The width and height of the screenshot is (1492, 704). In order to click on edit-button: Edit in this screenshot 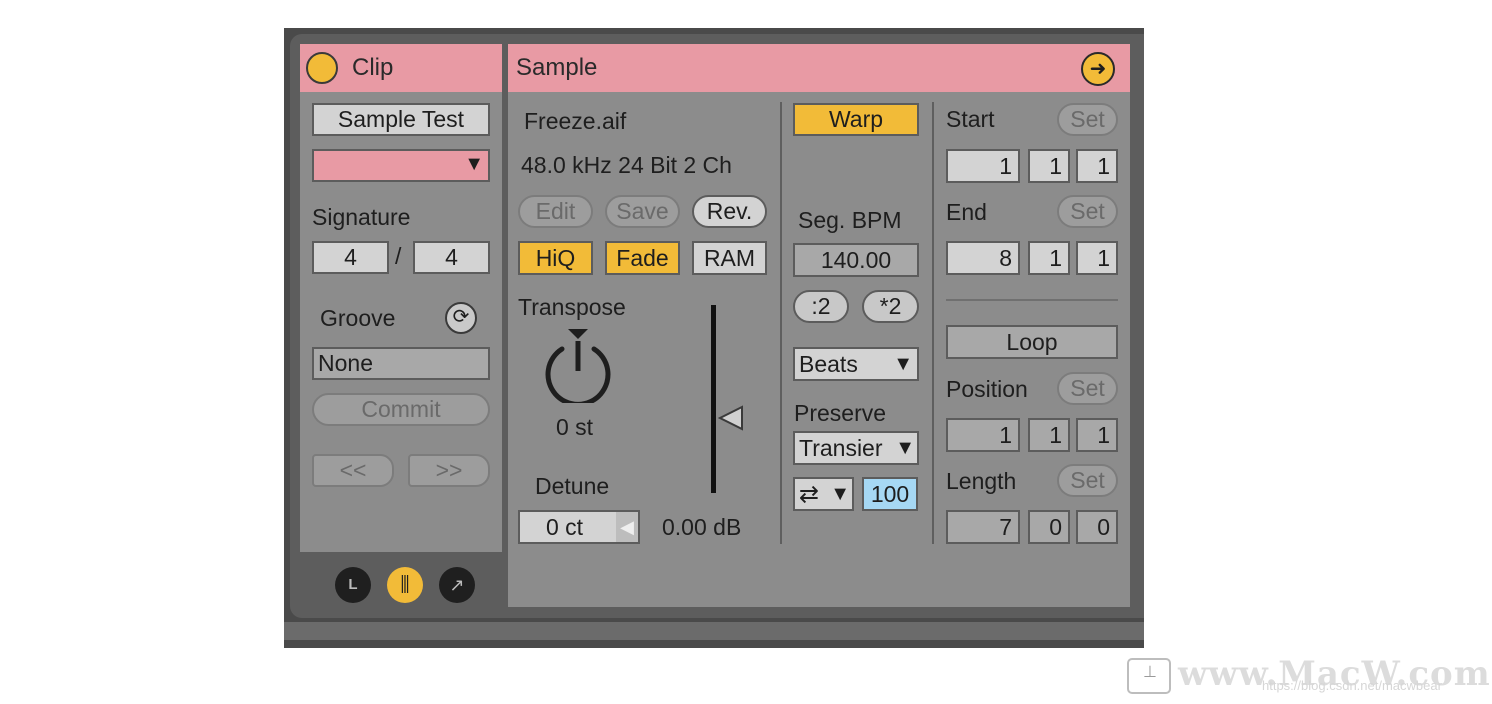, I will do `click(555, 211)`.